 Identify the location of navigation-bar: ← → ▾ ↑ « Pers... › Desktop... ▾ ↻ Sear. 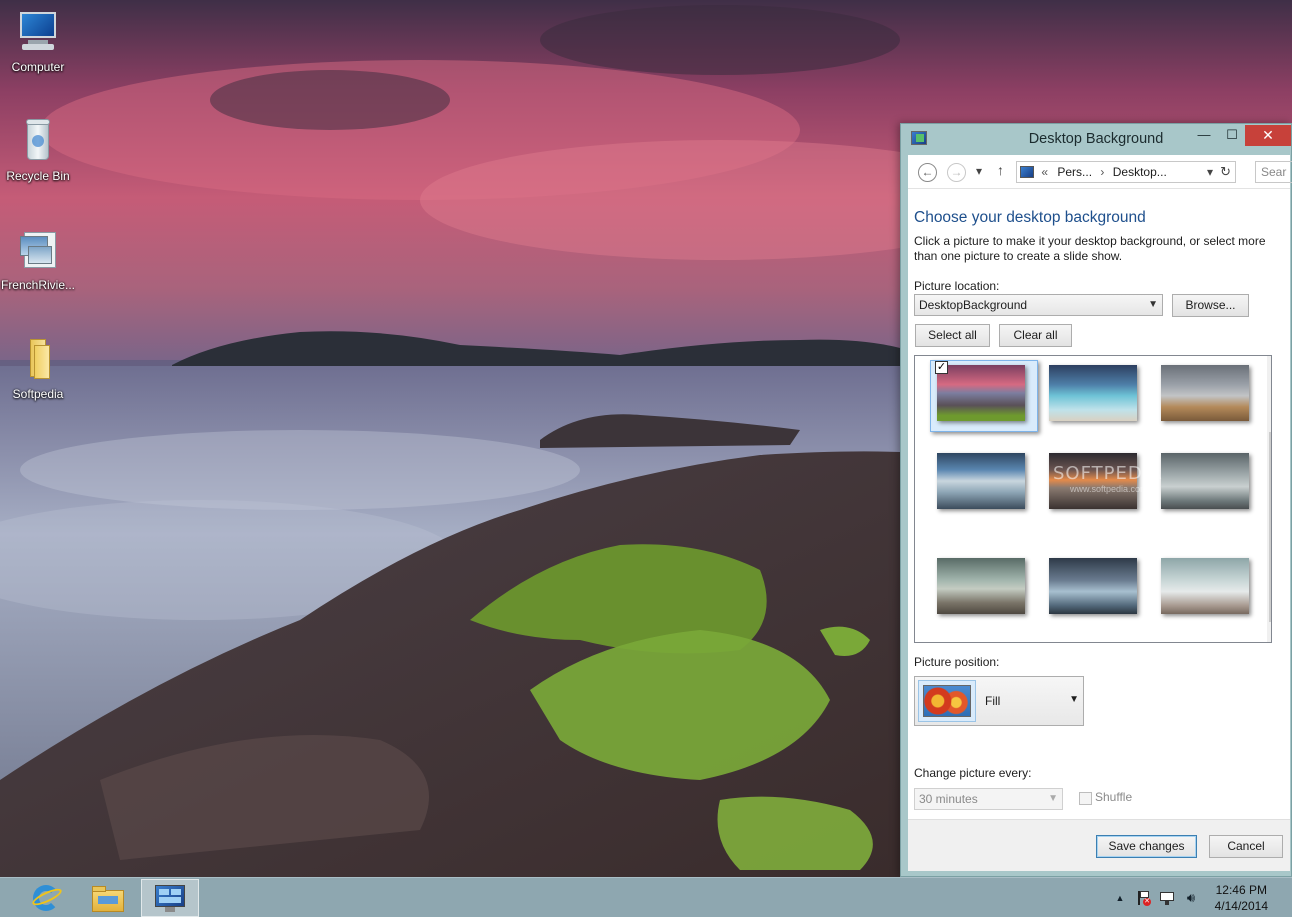
(1100, 172).